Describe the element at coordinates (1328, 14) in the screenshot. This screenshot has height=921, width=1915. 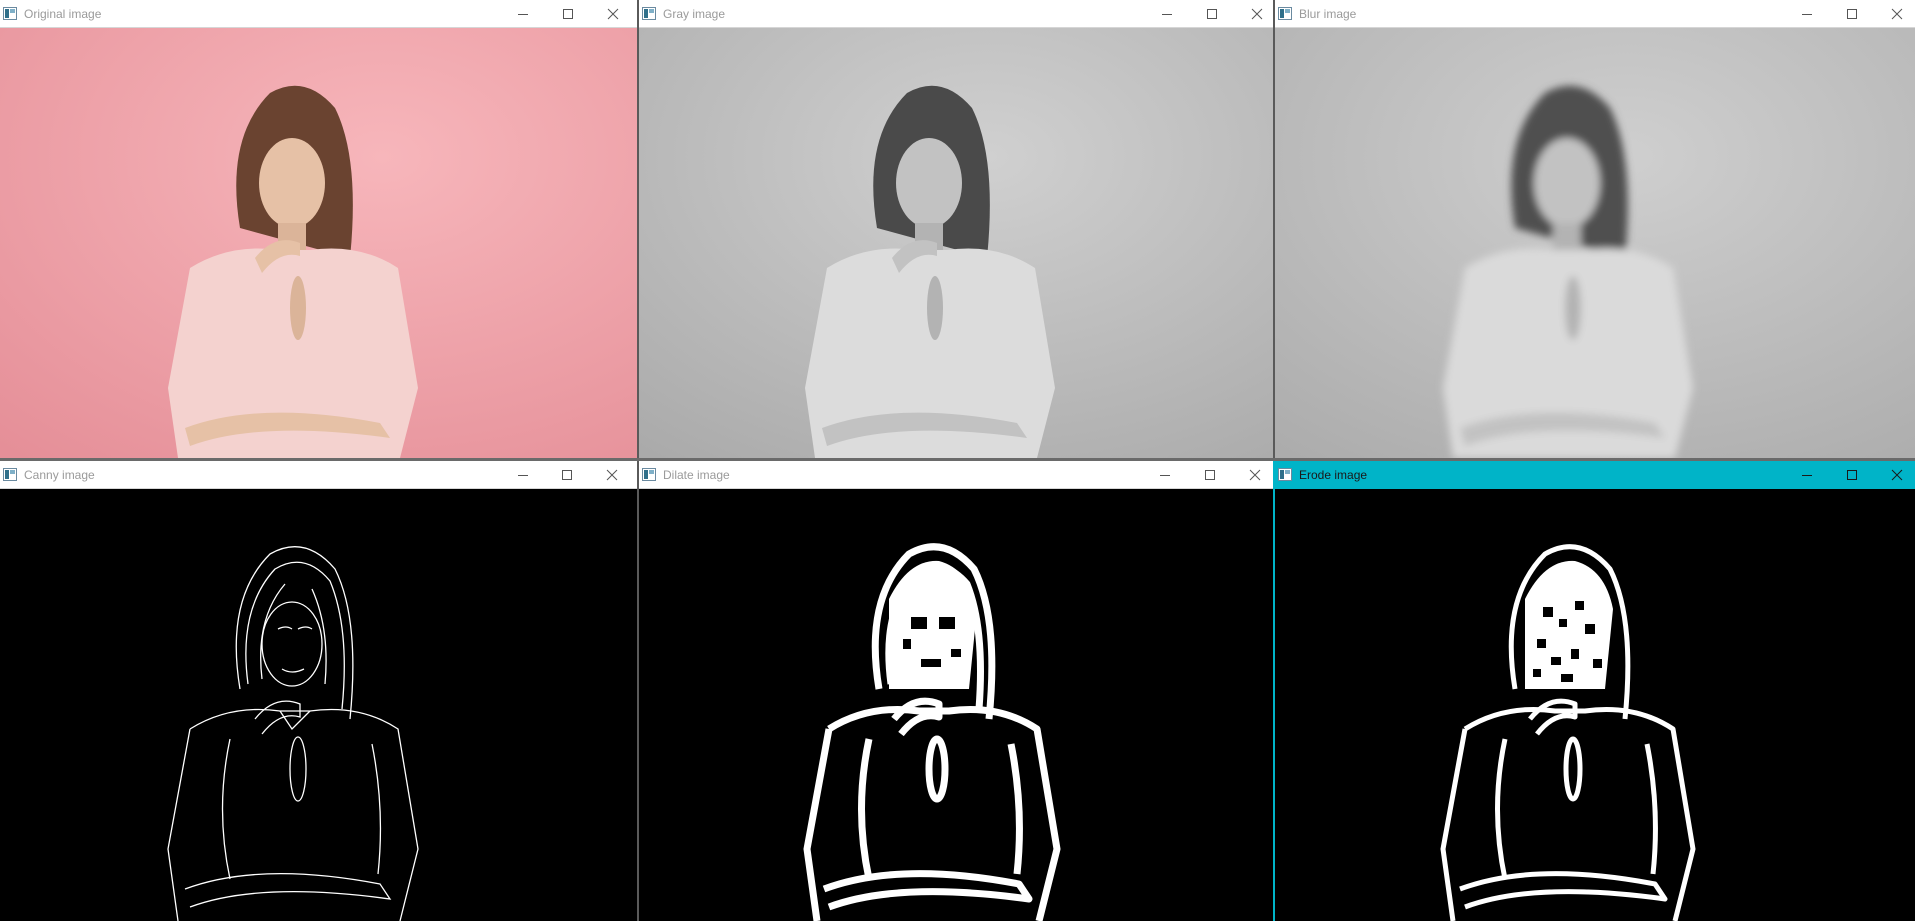
I see `window-title: Blur image` at that location.